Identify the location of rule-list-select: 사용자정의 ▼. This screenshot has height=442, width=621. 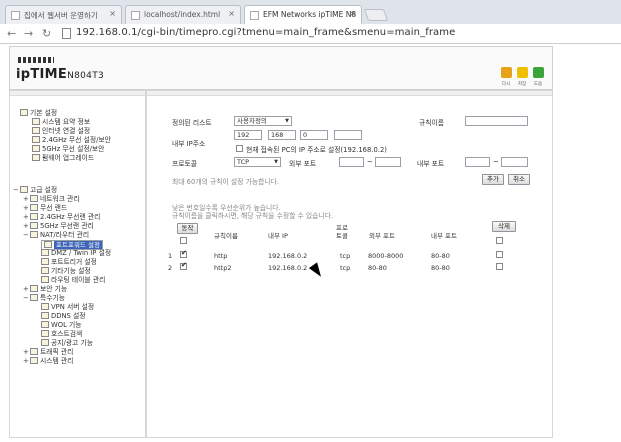
(263, 121).